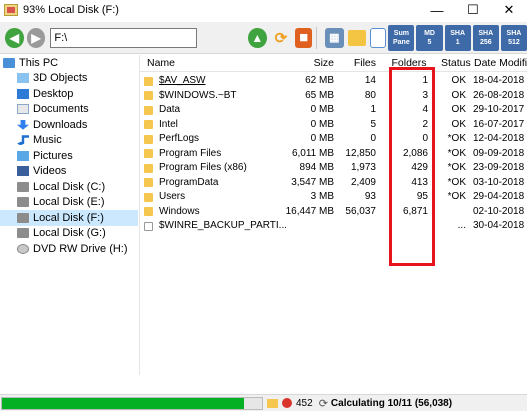 The width and height of the screenshot is (527, 411). I want to click on sha1-button: SHA 1, so click(457, 37).